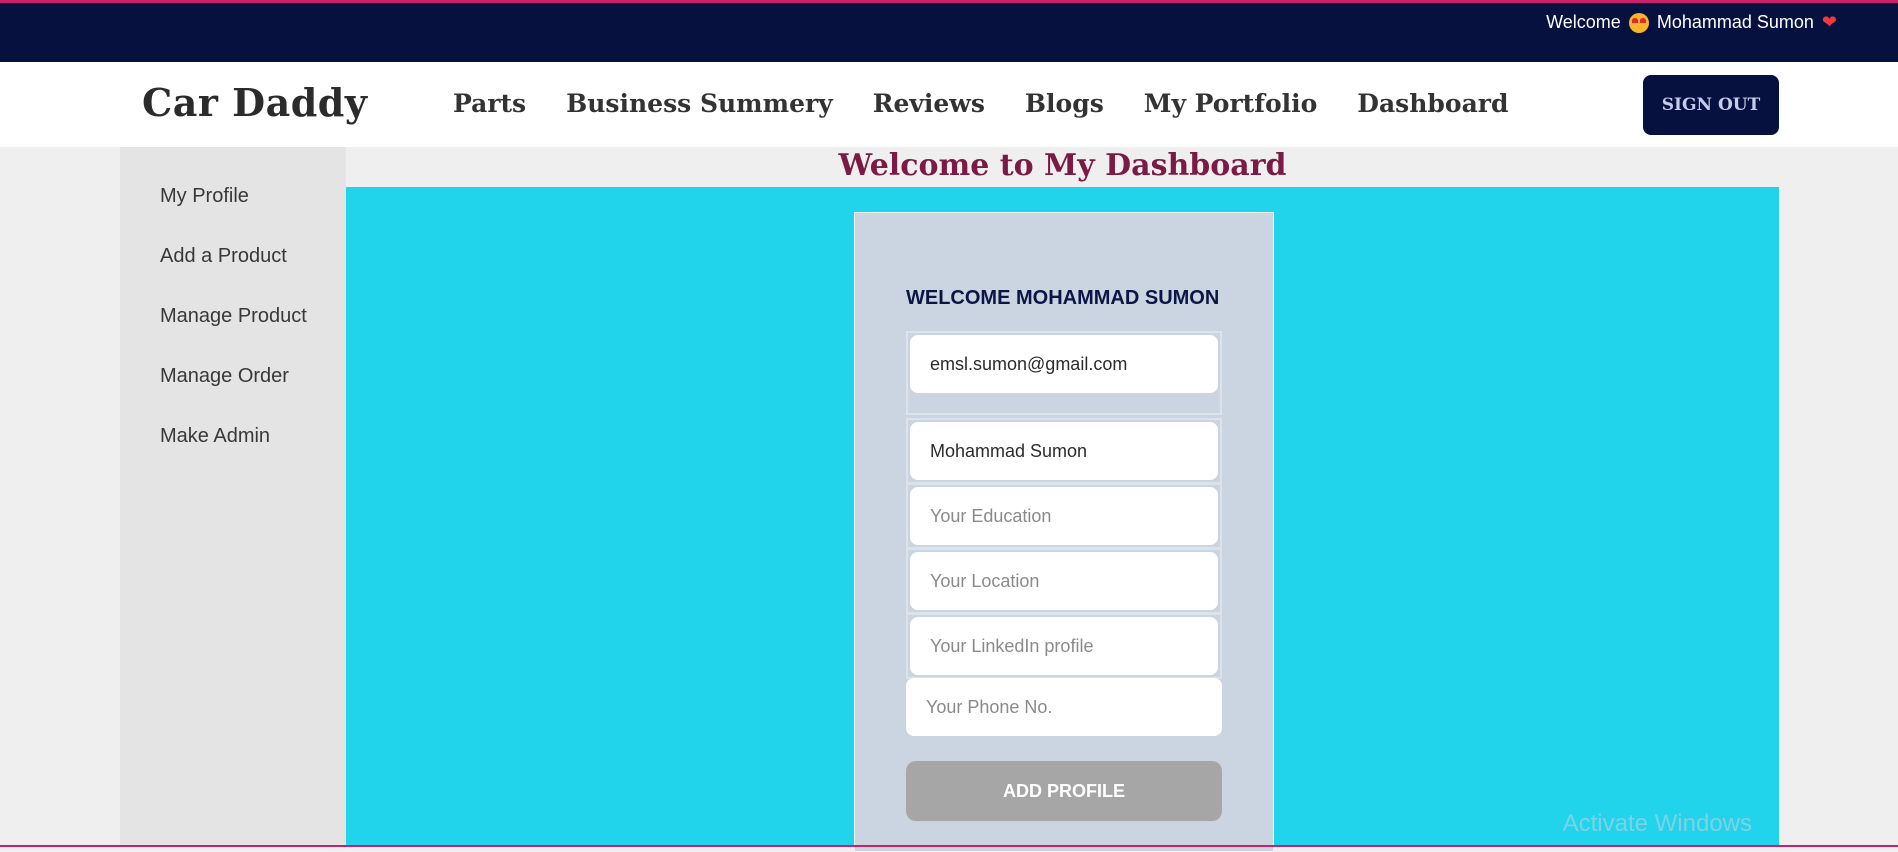  Describe the element at coordinates (929, 103) in the screenshot. I see `nav-link-reviews: Reviews` at that location.